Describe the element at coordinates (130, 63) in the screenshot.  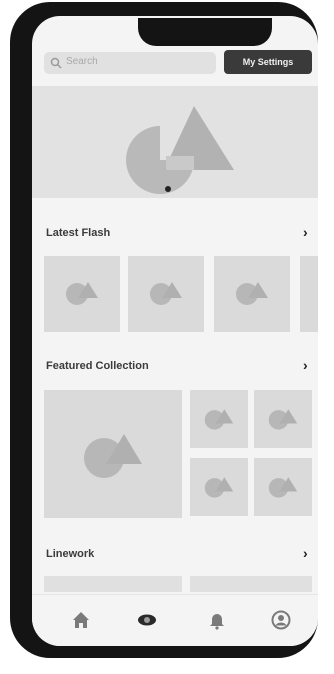
I see `search-input: Search` at that location.